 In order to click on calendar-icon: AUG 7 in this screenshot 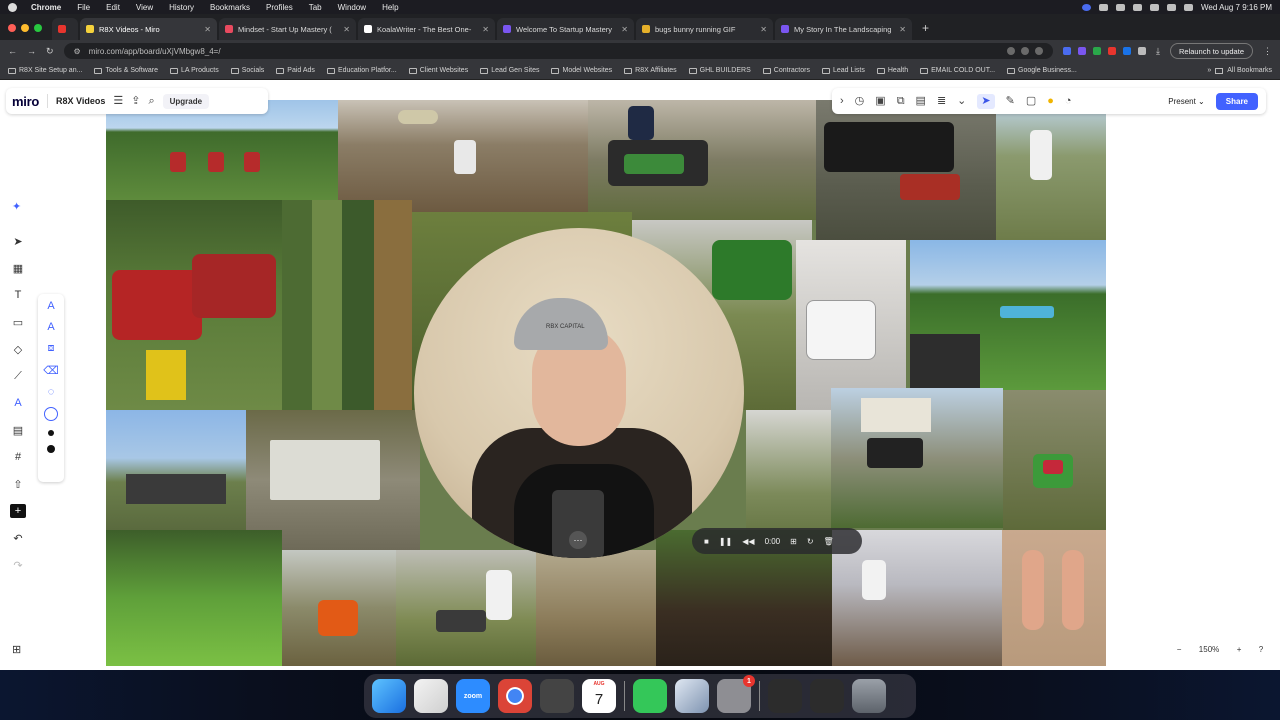, I will do `click(599, 696)`.